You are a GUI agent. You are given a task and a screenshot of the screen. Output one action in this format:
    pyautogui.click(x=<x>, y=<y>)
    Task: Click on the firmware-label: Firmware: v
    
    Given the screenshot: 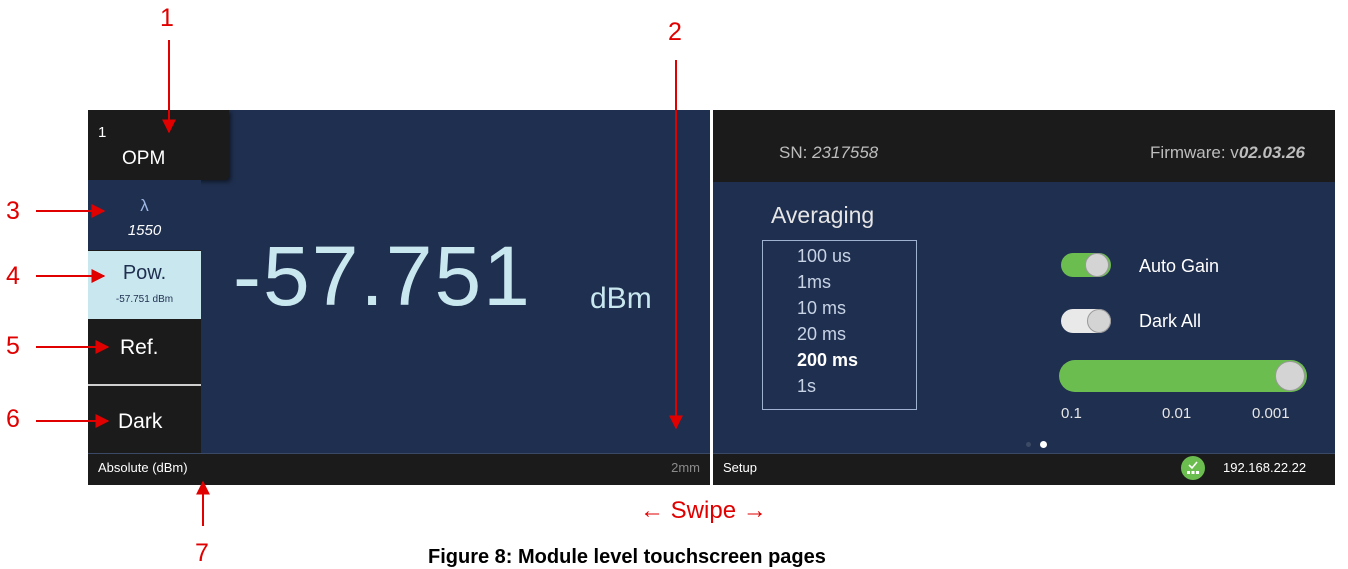 What is the action you would take?
    pyautogui.click(x=1194, y=152)
    